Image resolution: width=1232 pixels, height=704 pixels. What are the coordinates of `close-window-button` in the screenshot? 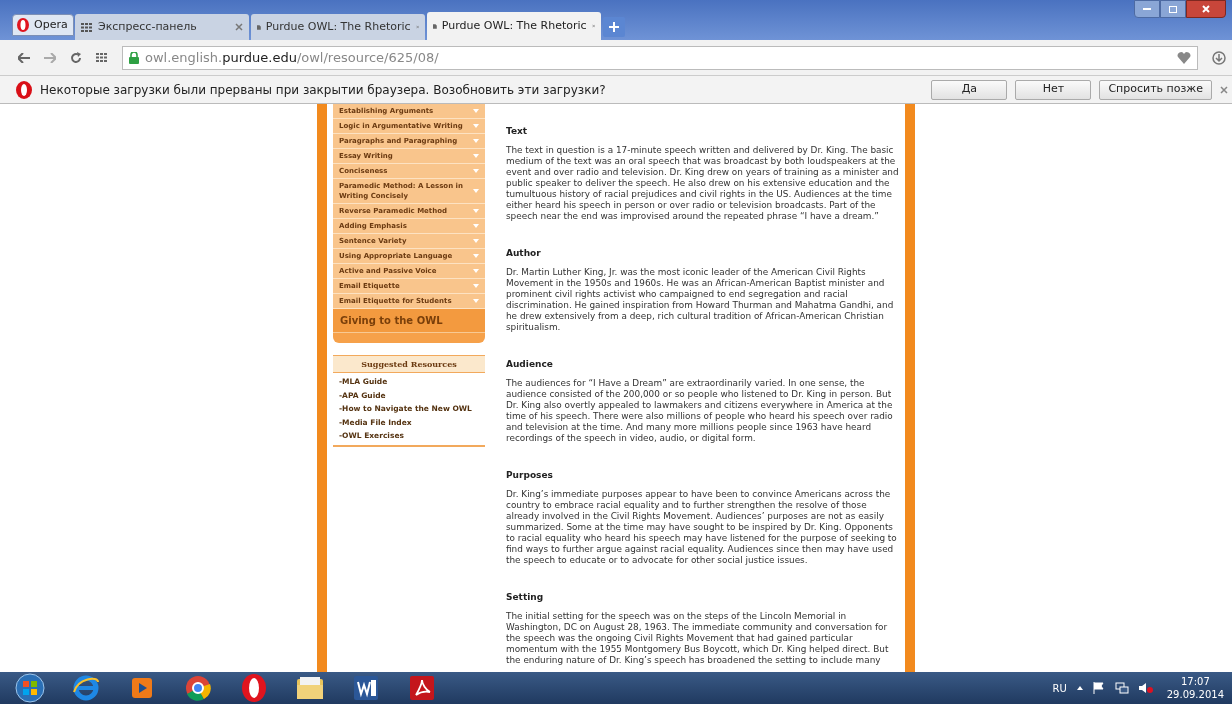 It's located at (1206, 9).